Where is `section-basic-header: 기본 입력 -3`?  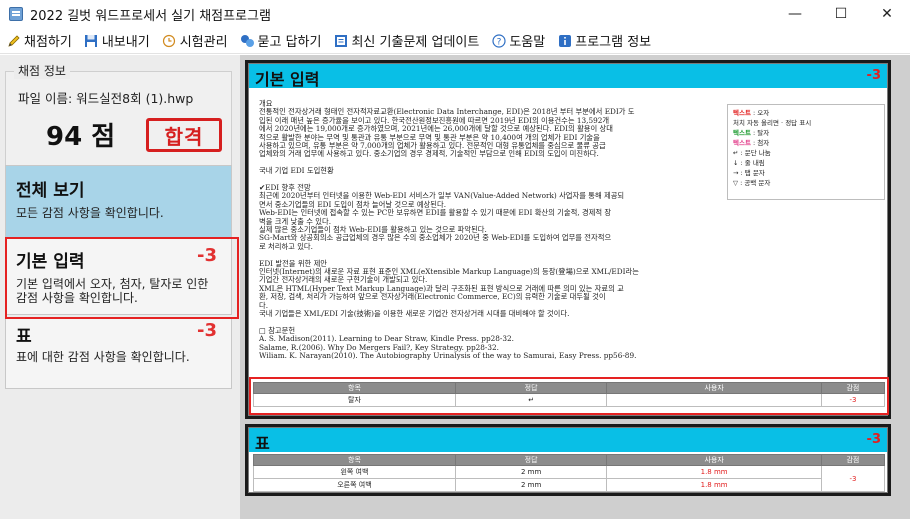 section-basic-header: 기본 입력 -3 is located at coordinates (568, 76).